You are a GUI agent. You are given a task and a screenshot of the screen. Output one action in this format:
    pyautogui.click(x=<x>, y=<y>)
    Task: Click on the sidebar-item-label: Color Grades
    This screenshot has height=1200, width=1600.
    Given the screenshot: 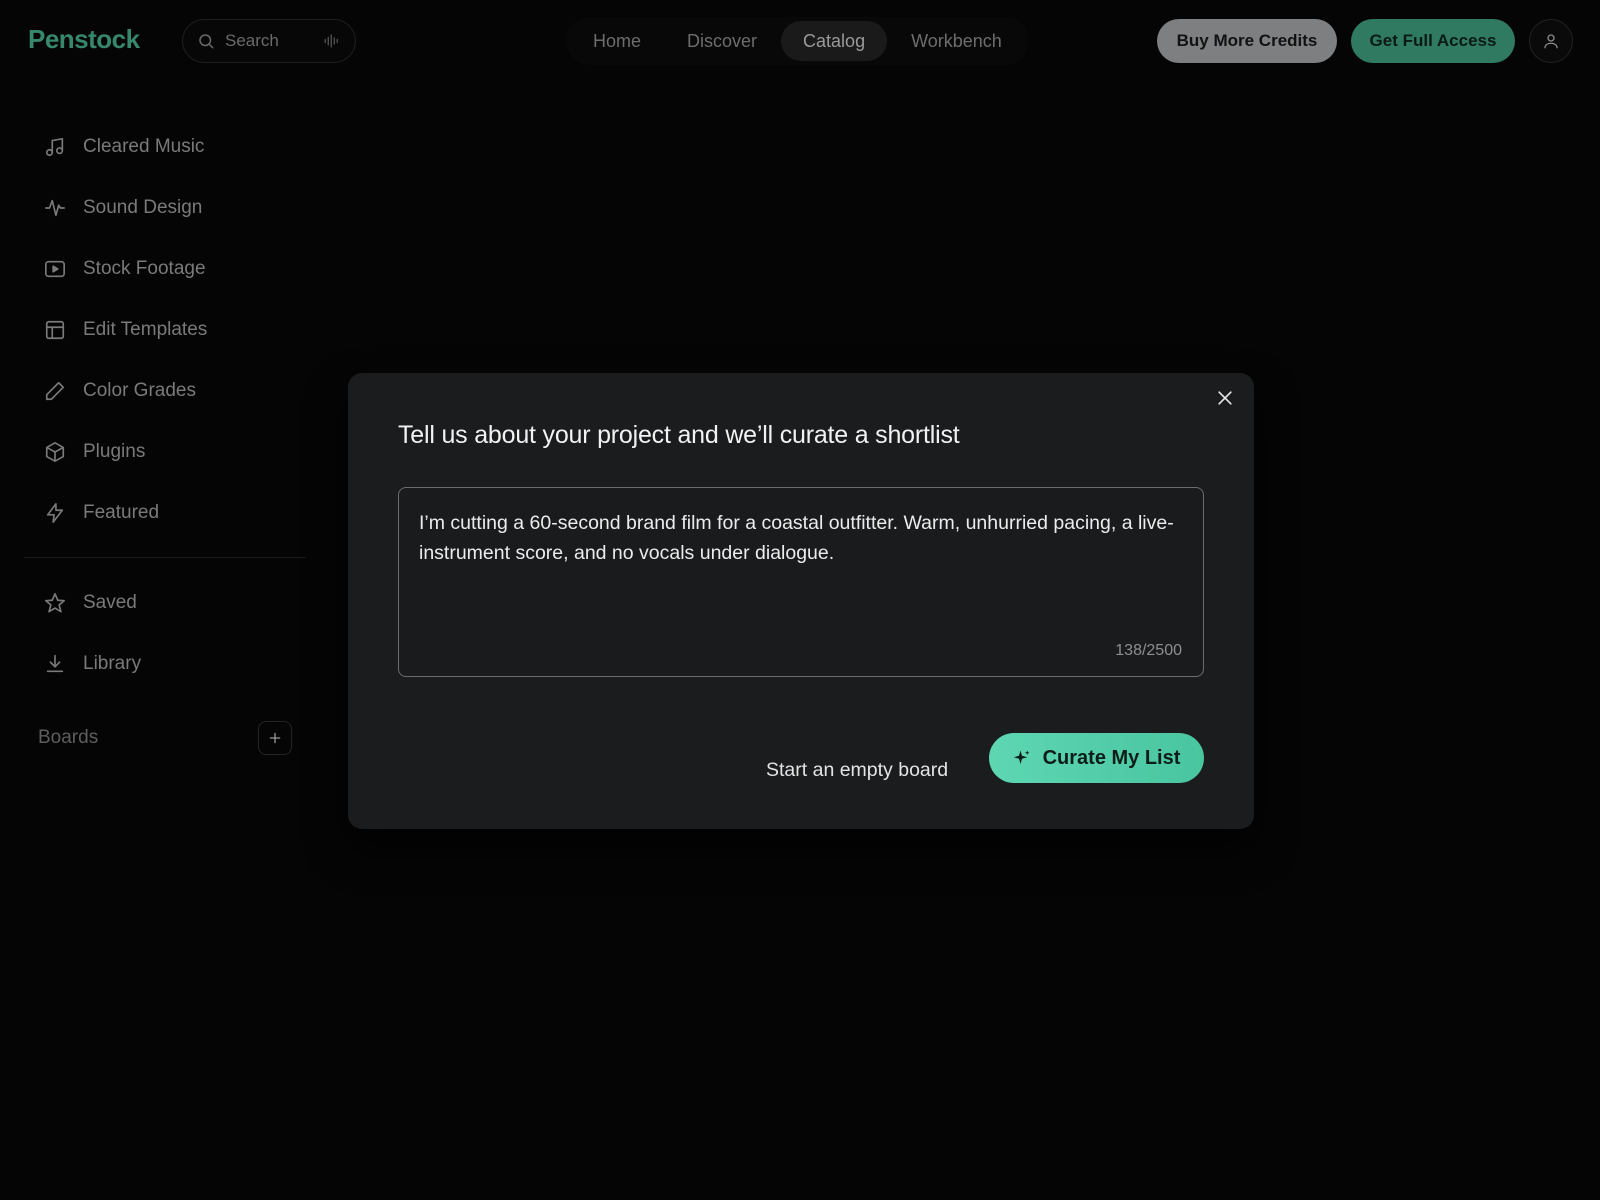 What is the action you would take?
    pyautogui.click(x=139, y=390)
    